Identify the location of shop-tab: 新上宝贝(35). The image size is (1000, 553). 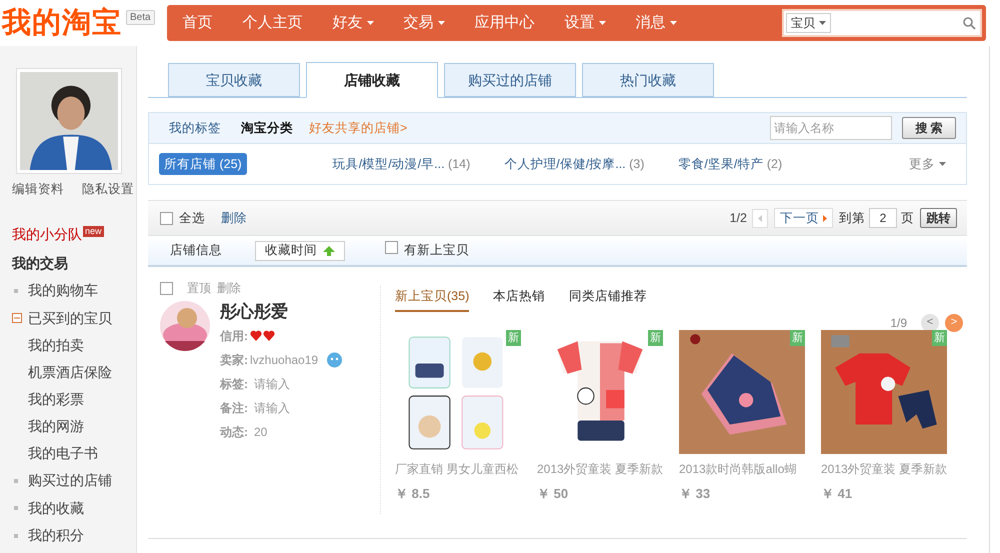
(432, 299).